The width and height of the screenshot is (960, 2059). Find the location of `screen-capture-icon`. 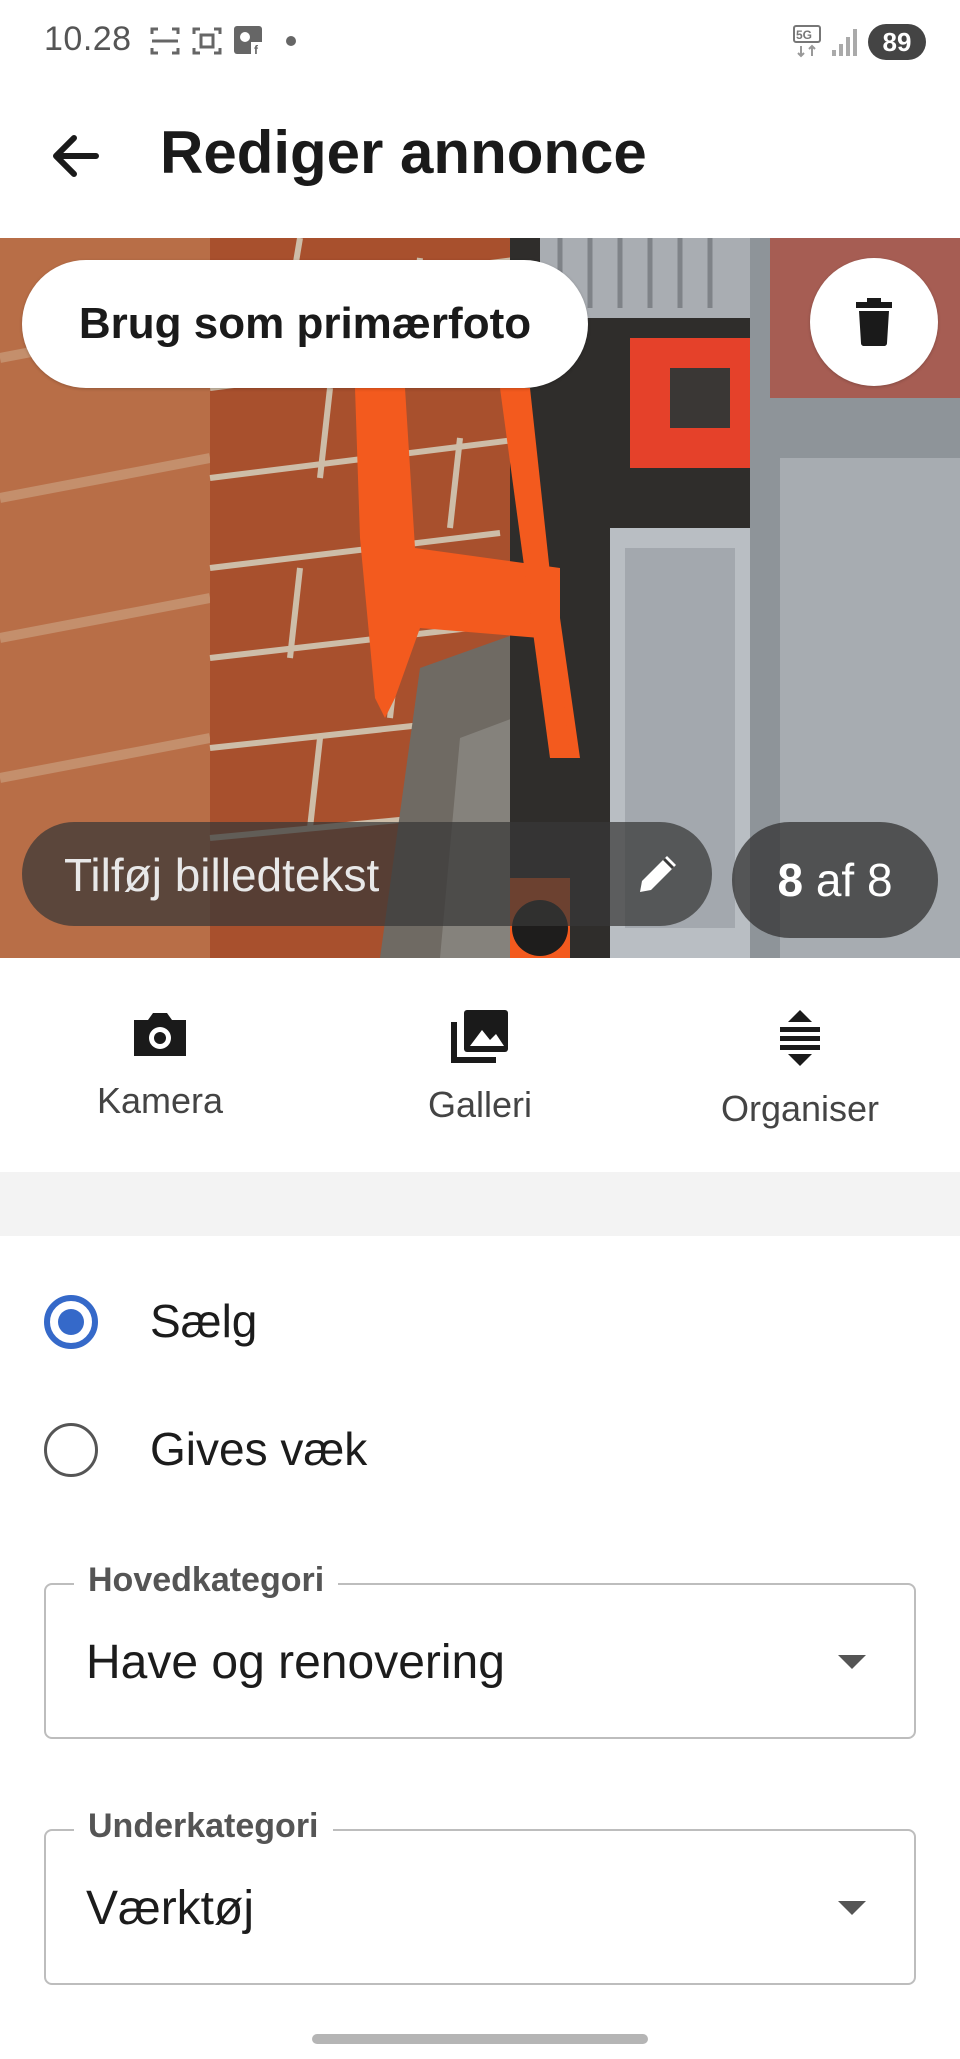

screen-capture-icon is located at coordinates (207, 41).